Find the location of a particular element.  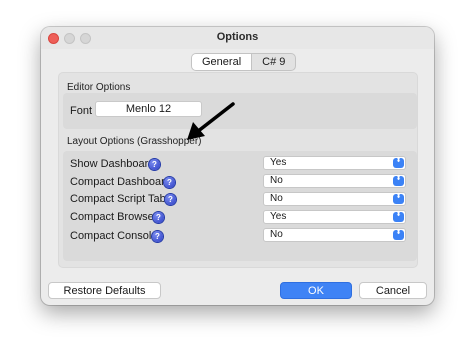

font-label: Font is located at coordinates (81, 111).